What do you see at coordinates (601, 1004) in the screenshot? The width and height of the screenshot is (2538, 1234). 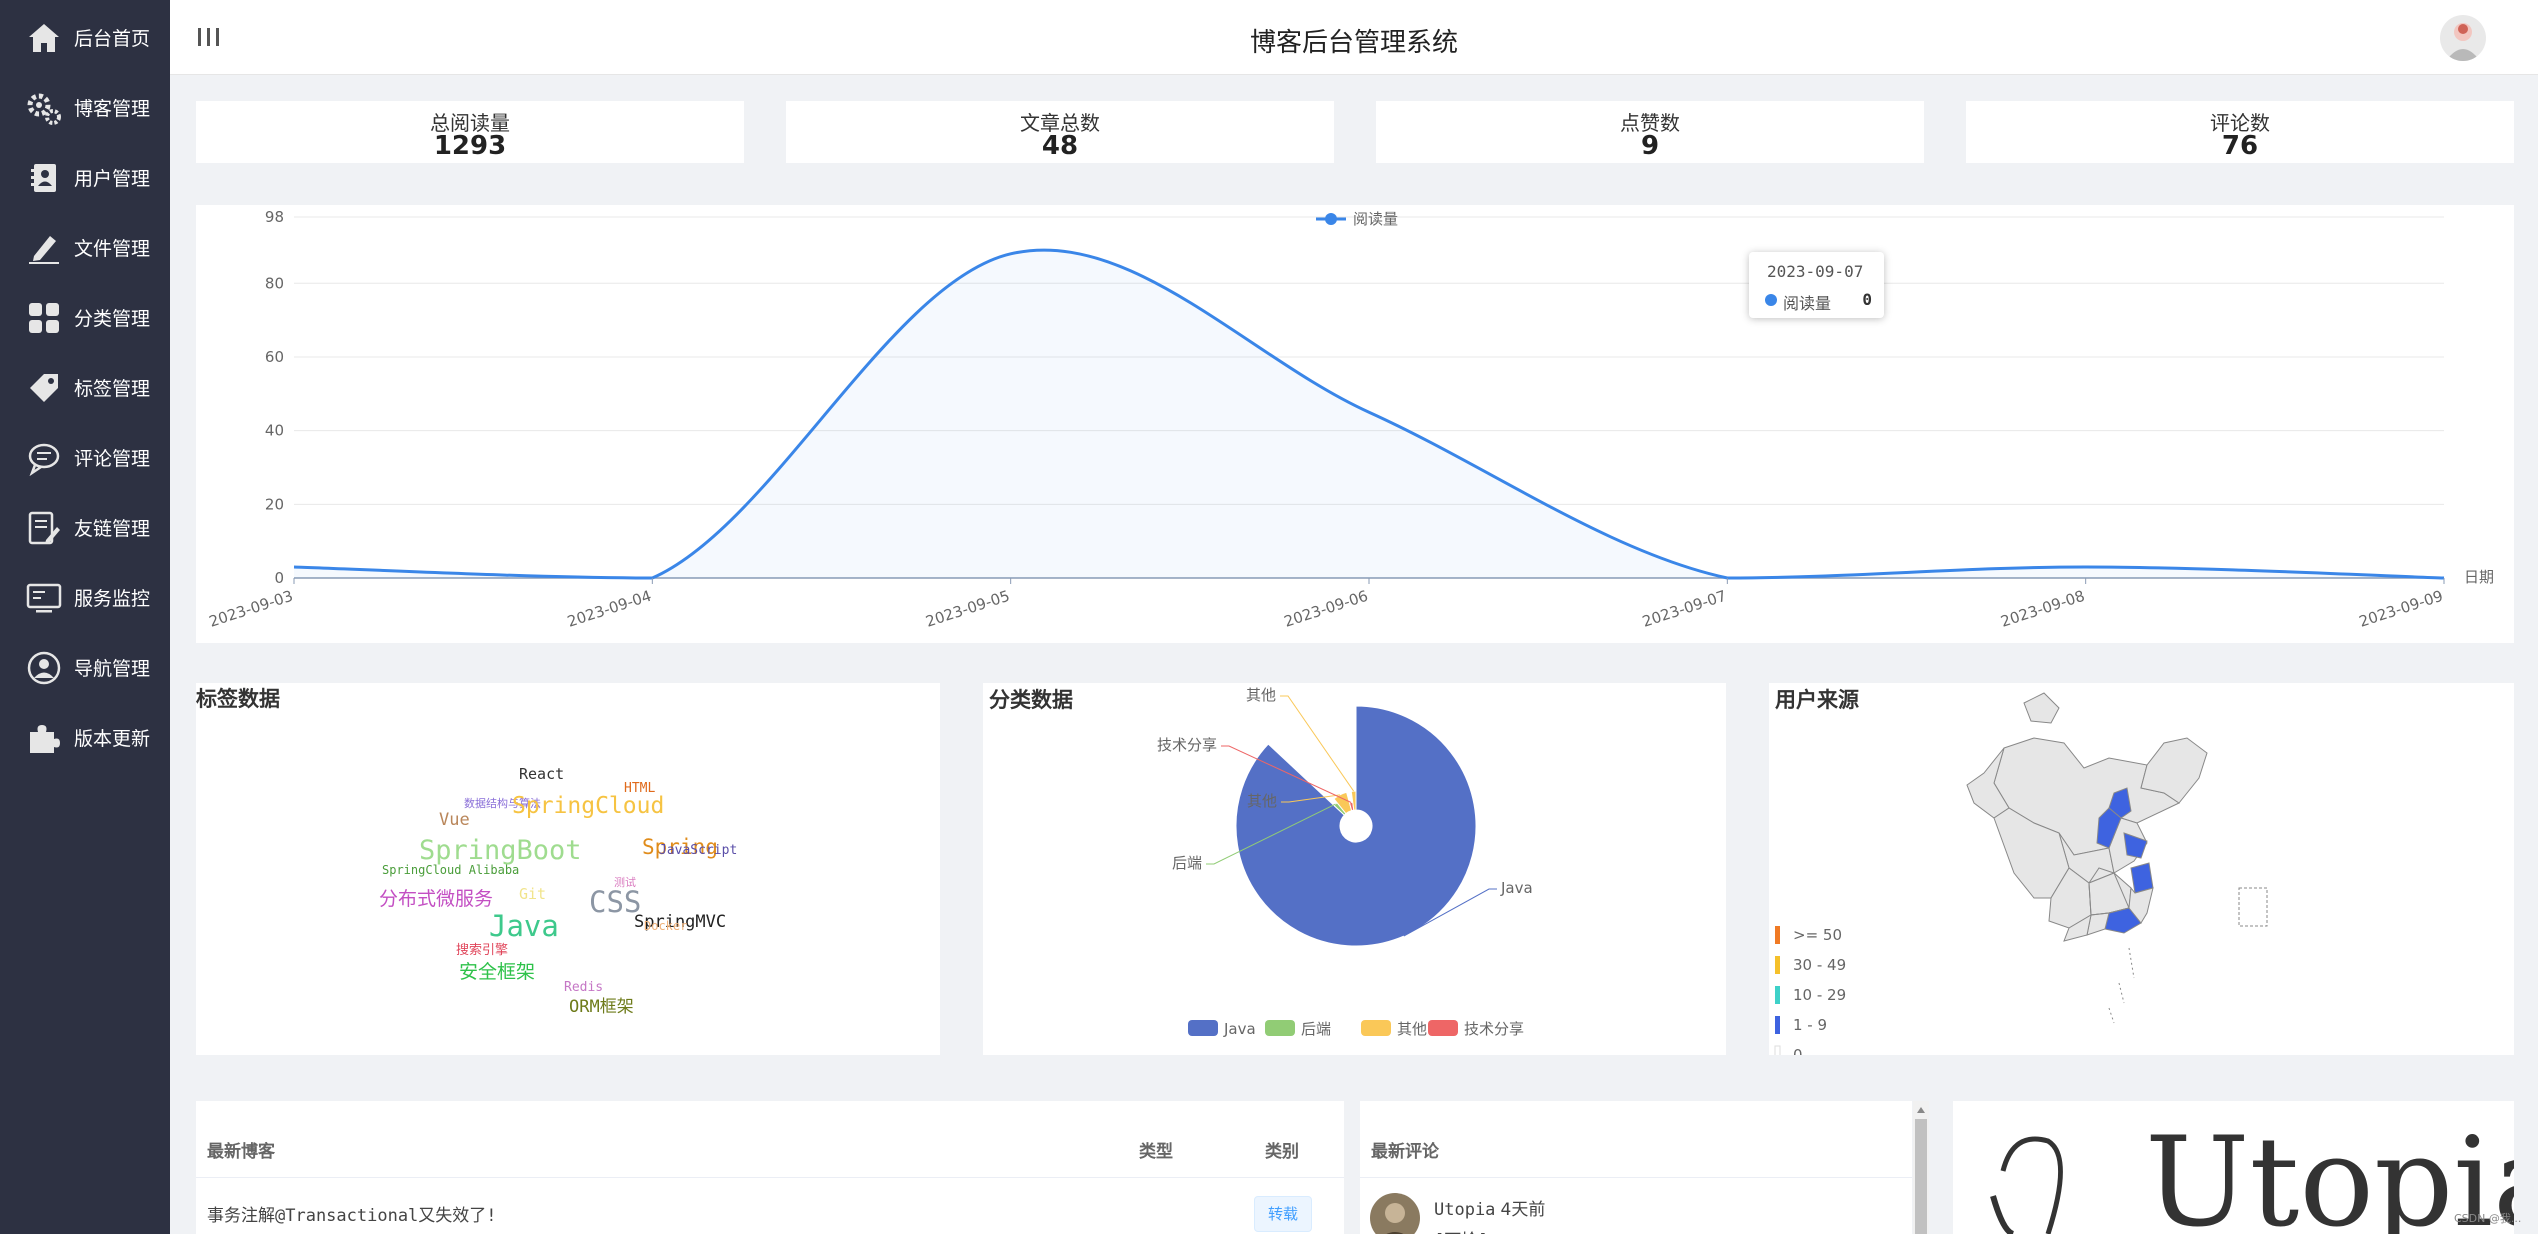 I see `tag-word: ORM框架` at bounding box center [601, 1004].